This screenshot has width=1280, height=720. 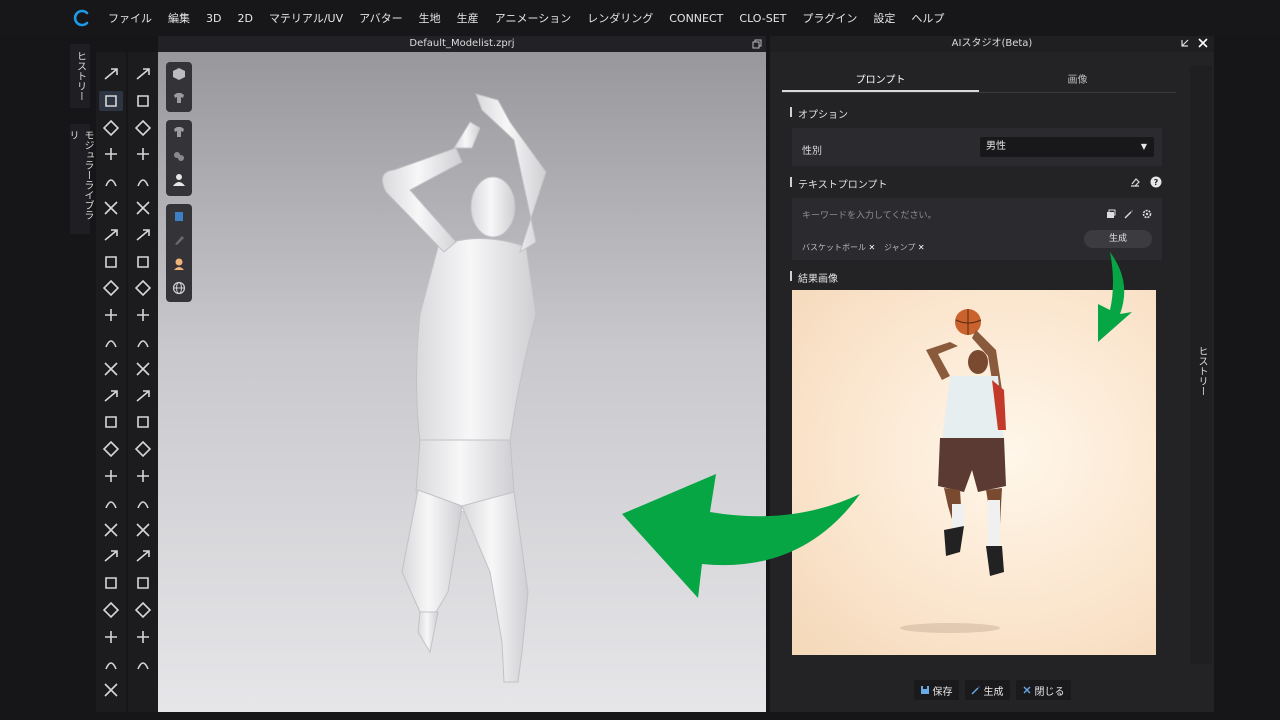 I want to click on tag-jump: ジャンプ ✕, so click(x=904, y=247).